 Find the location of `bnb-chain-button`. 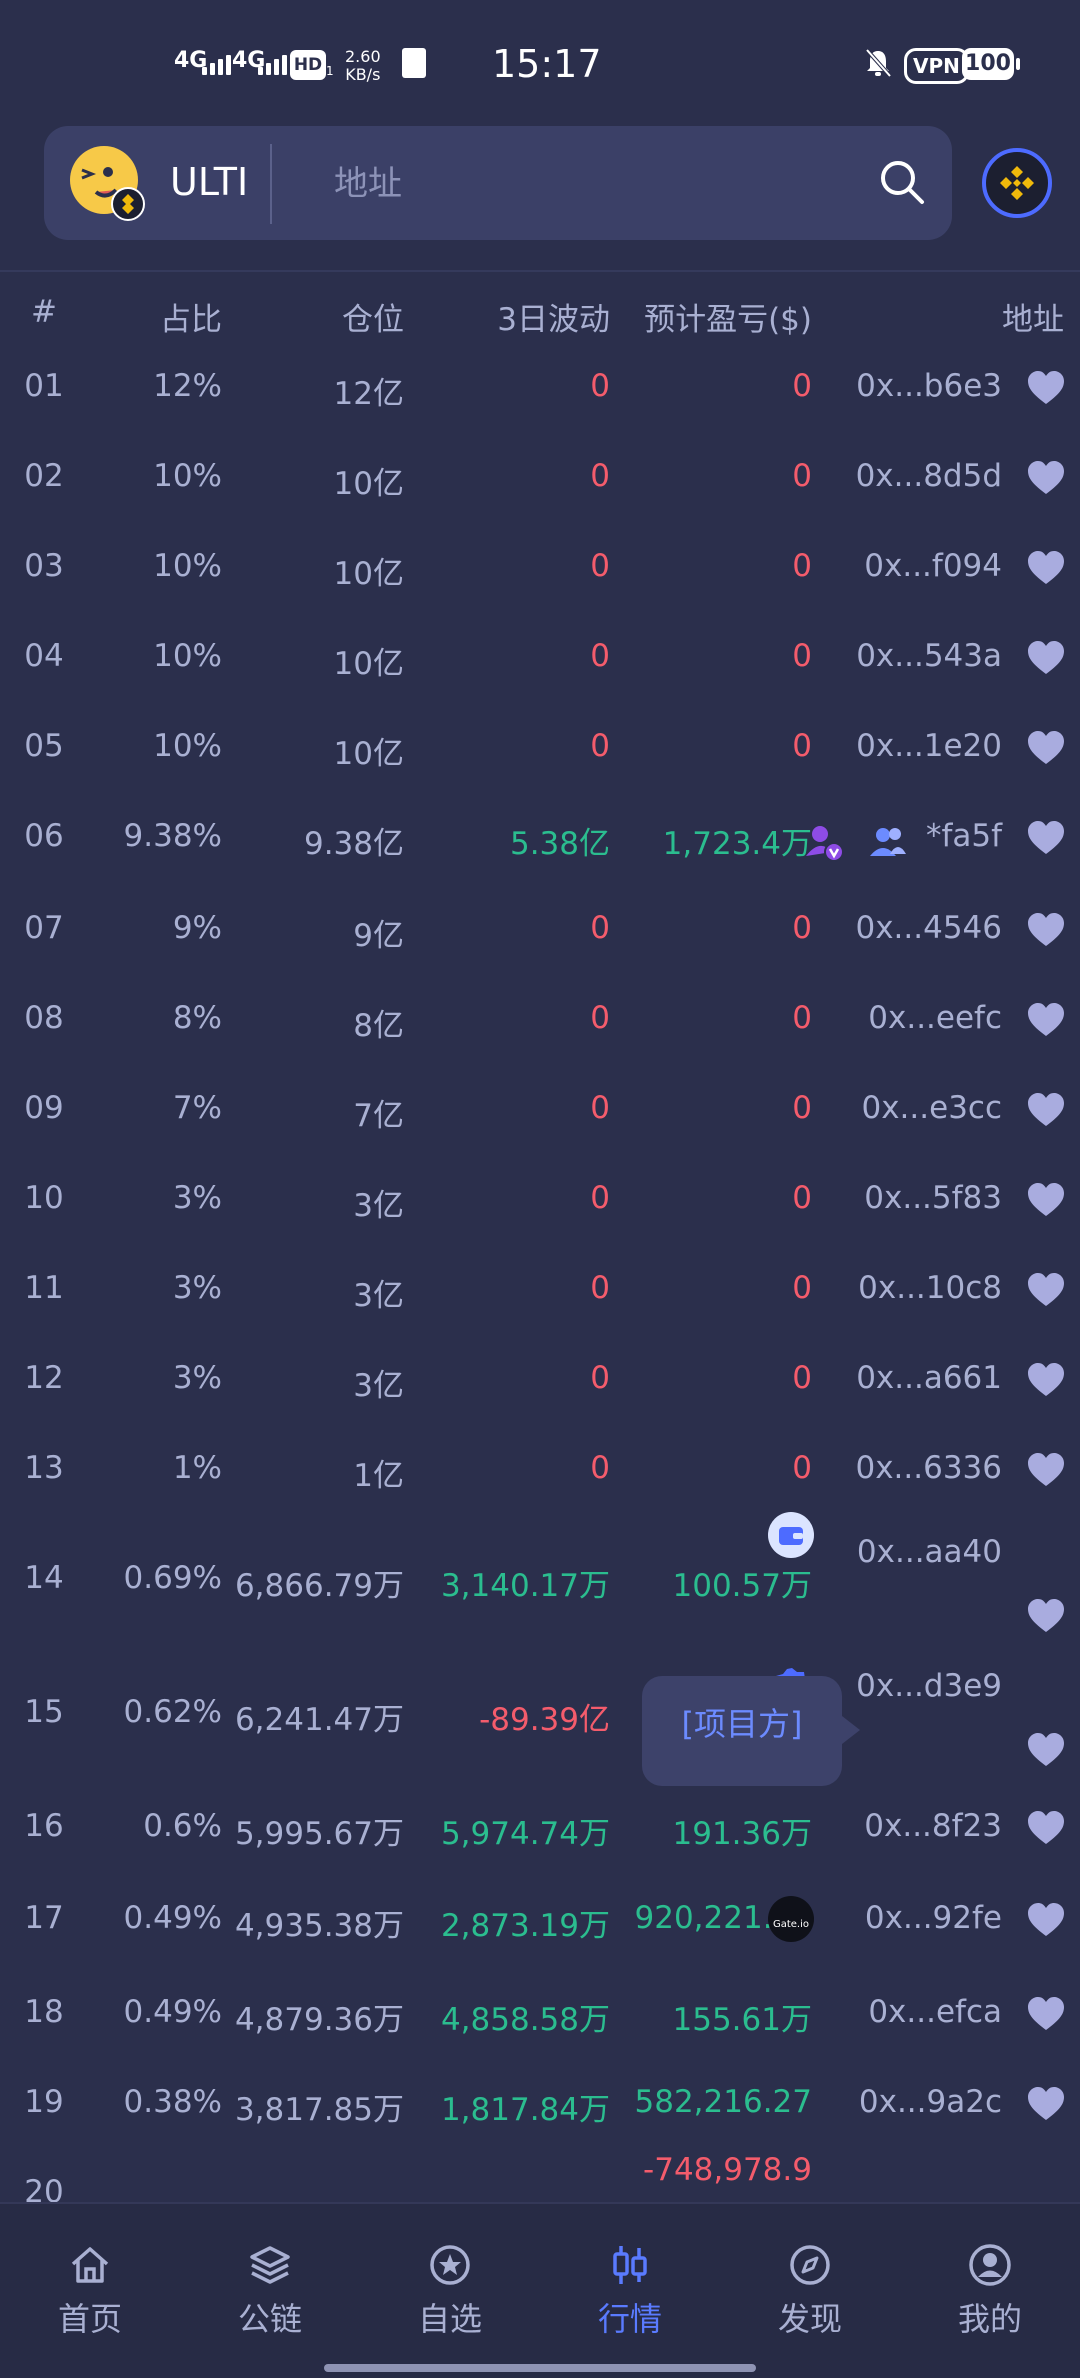

bnb-chain-button is located at coordinates (1017, 183).